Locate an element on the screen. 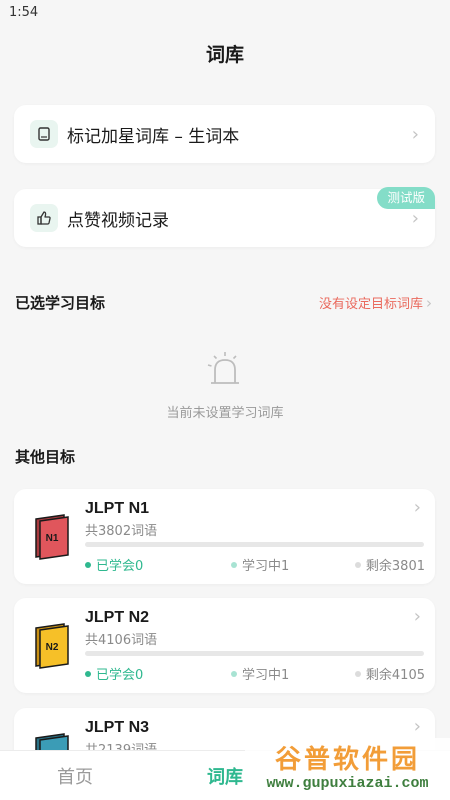  remaining-stat: 剩余4105 is located at coordinates (389, 673).